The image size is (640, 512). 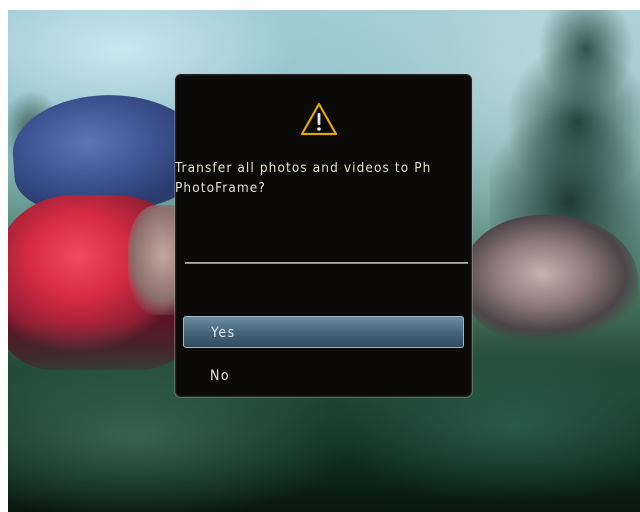 What do you see at coordinates (323, 376) in the screenshot?
I see `no-option: No` at bounding box center [323, 376].